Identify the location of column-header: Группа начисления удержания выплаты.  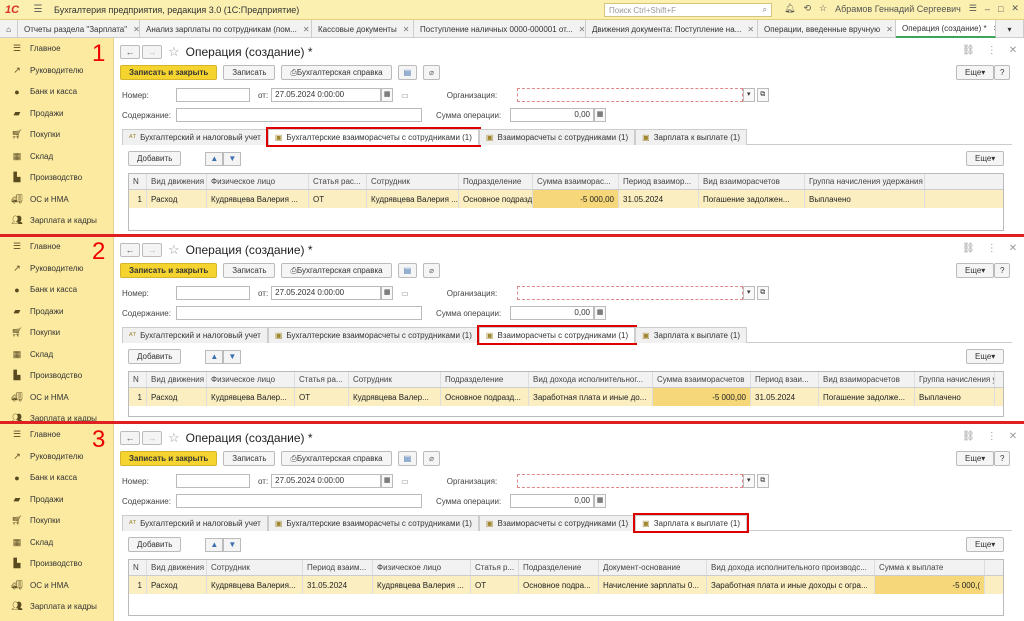
(865, 181).